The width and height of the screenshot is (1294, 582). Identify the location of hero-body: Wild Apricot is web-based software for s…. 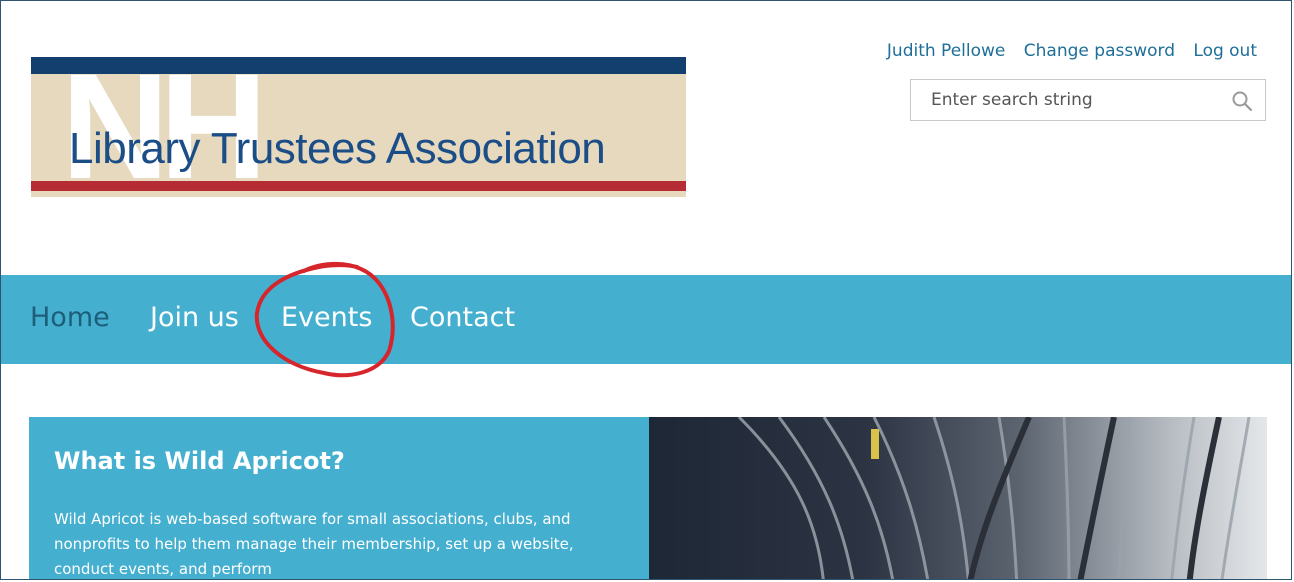
(314, 544).